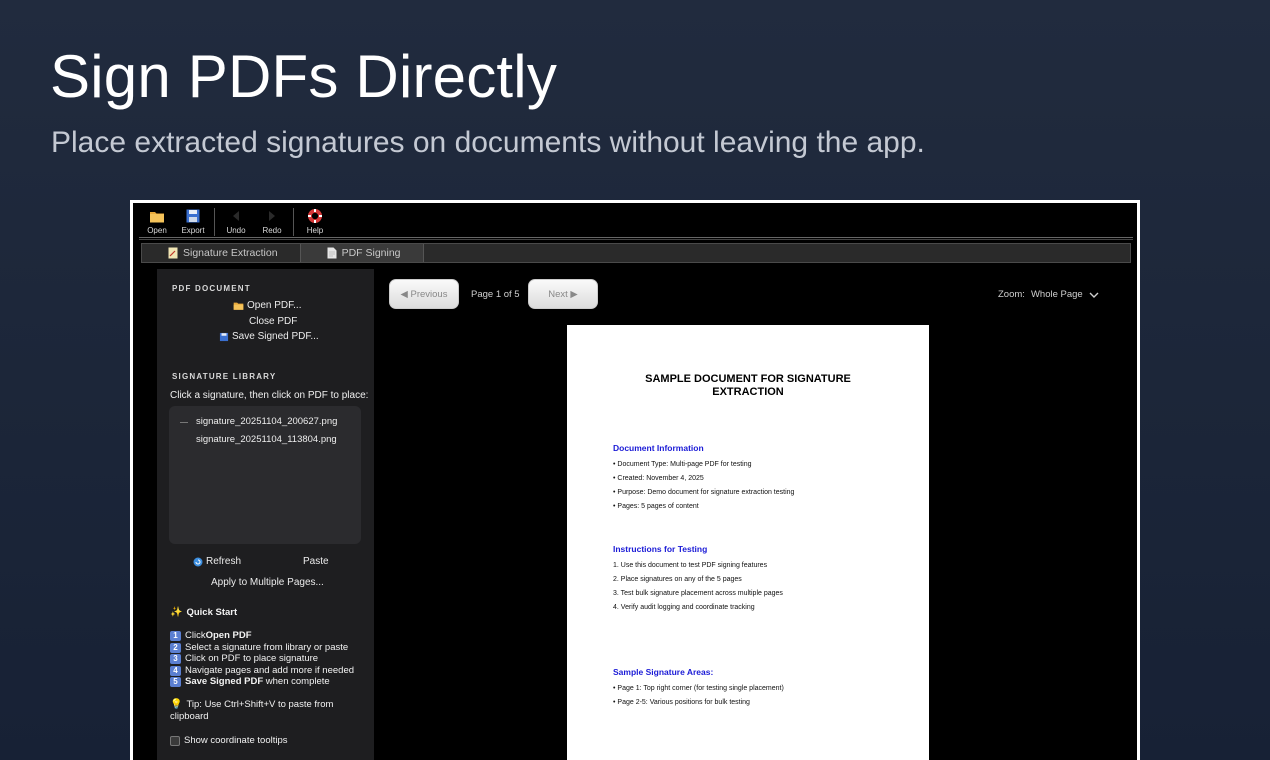 The height and width of the screenshot is (760, 1270). Describe the element at coordinates (230, 253) in the screenshot. I see `tab-label: Signature Extraction` at that location.